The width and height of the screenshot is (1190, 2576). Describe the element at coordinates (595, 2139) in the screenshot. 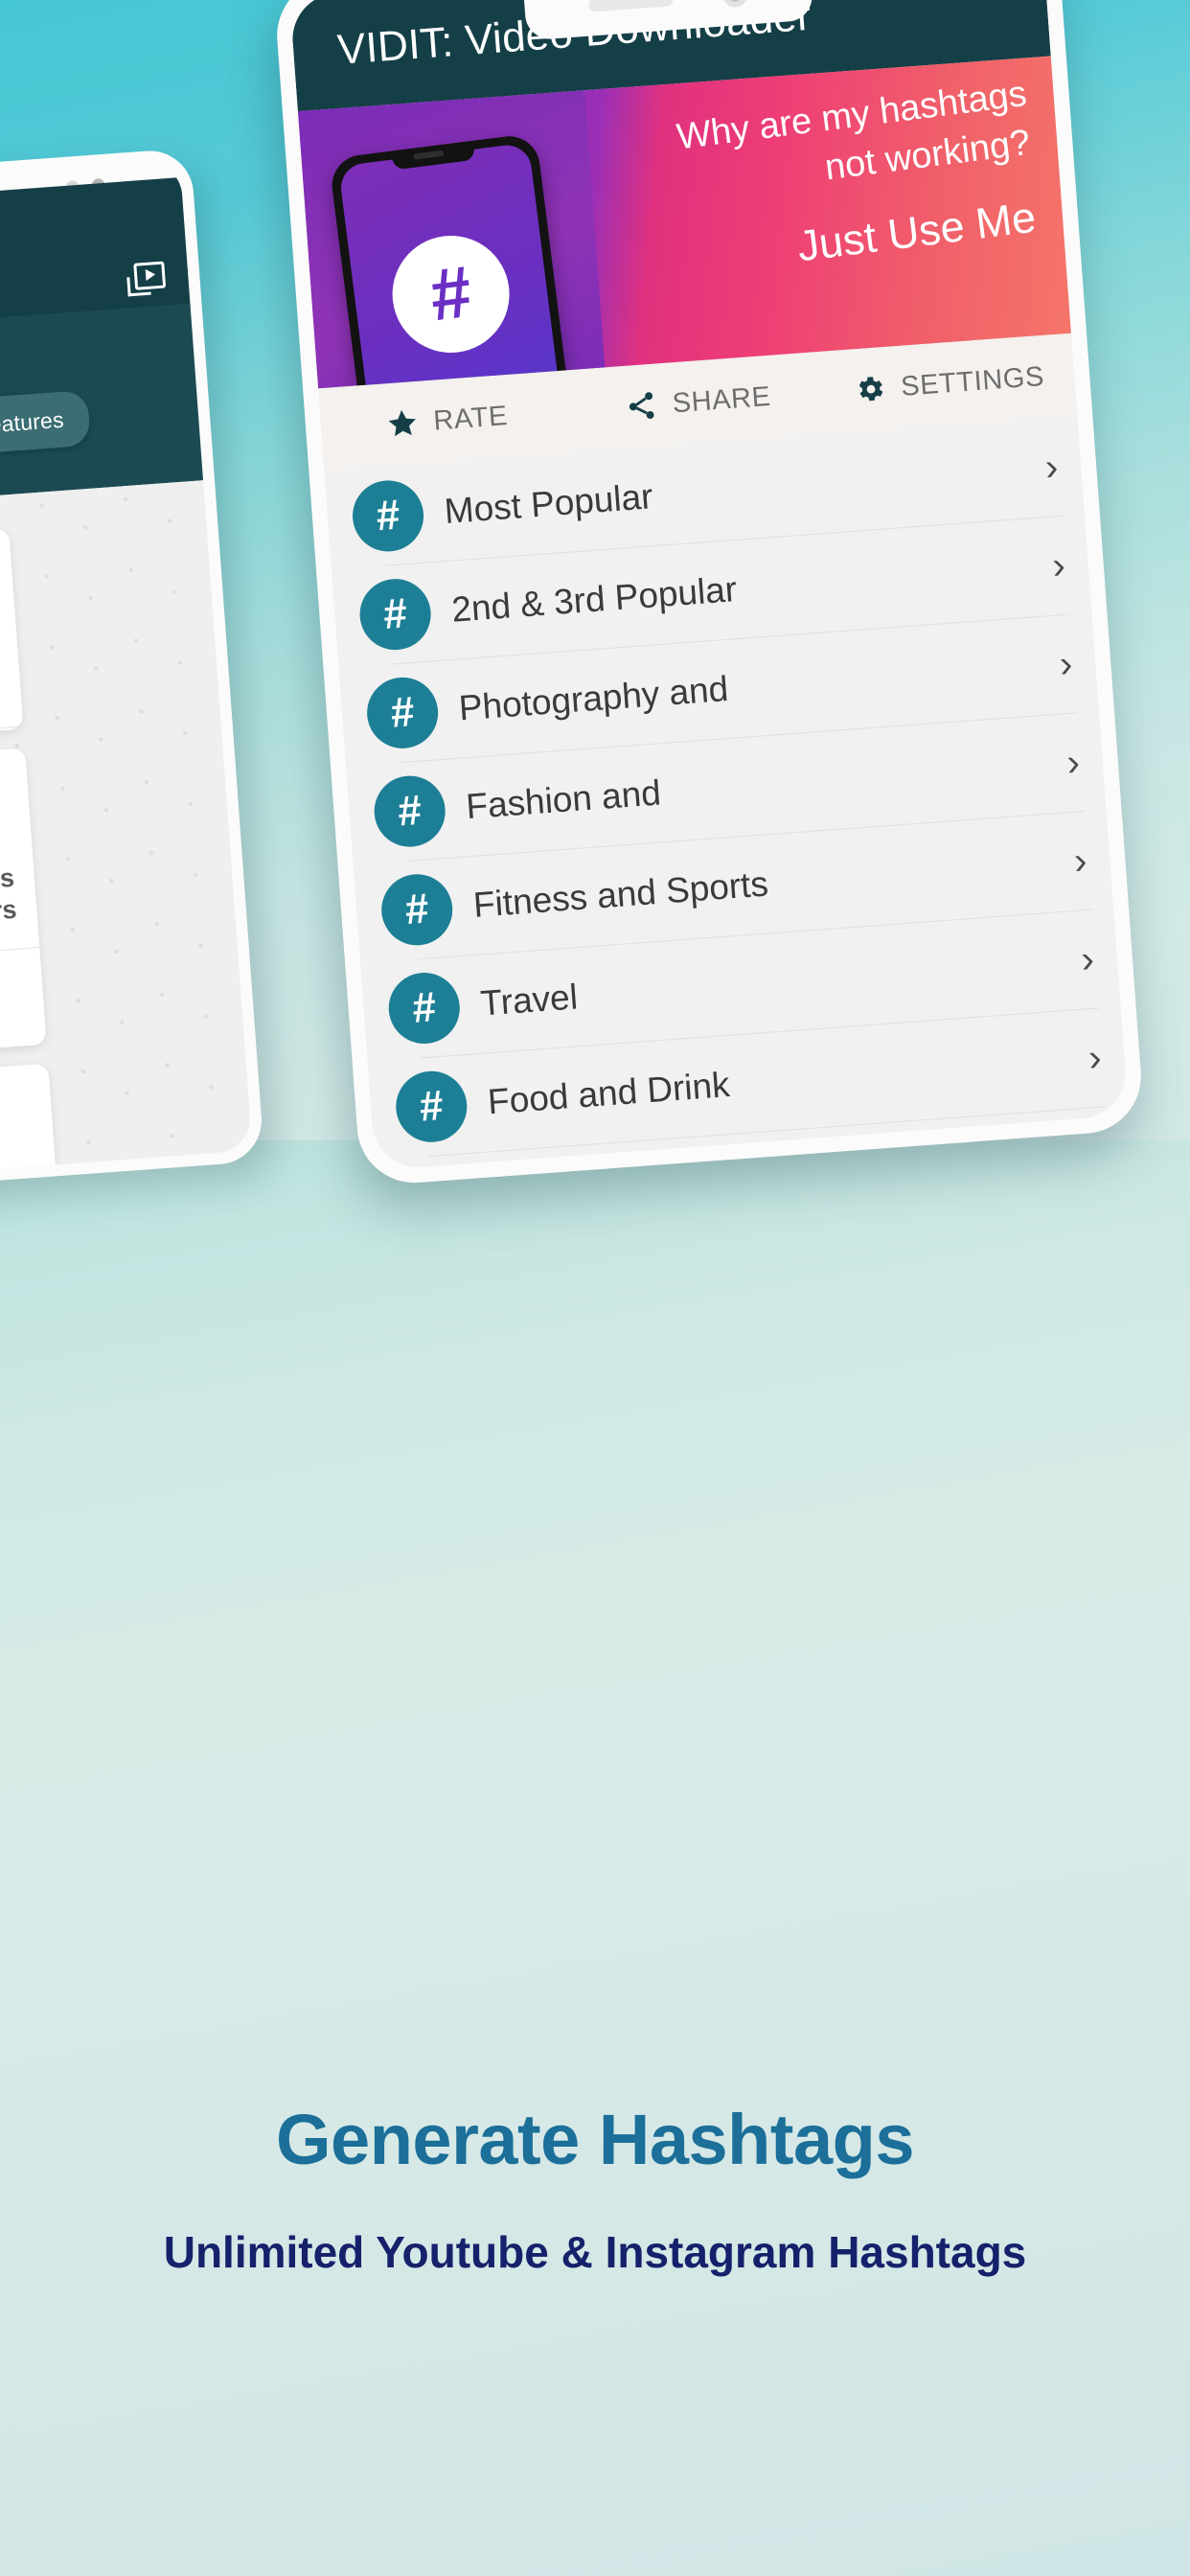

I see `caption-title: Generate Hashtags` at that location.